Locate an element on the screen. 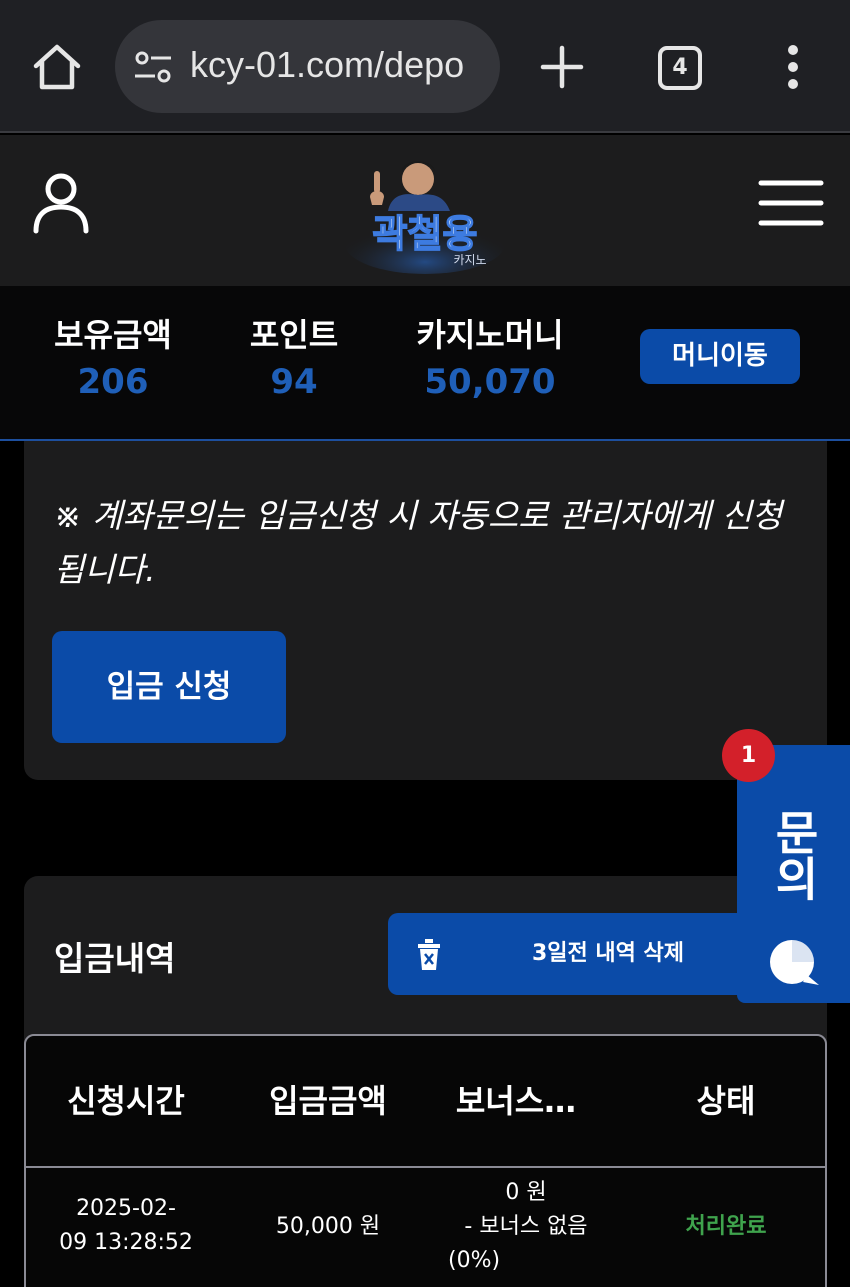  trash-icon is located at coordinates (429, 954).